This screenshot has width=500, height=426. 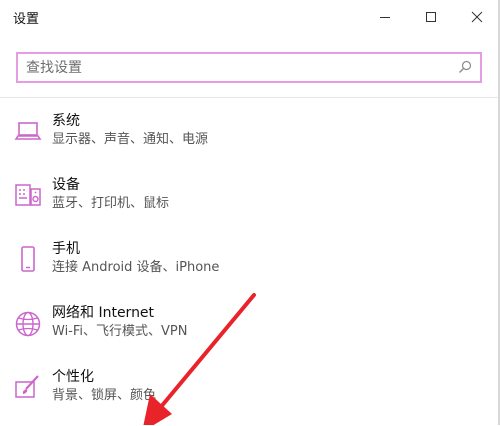 I want to click on title-bar: 设置, so click(x=250, y=17).